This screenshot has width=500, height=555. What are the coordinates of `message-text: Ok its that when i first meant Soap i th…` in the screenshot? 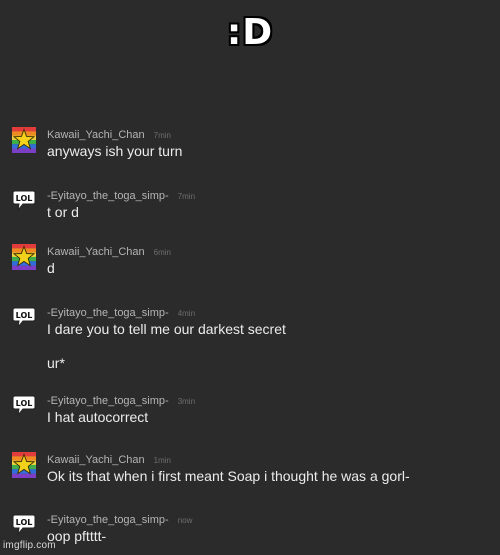 It's located at (228, 476).